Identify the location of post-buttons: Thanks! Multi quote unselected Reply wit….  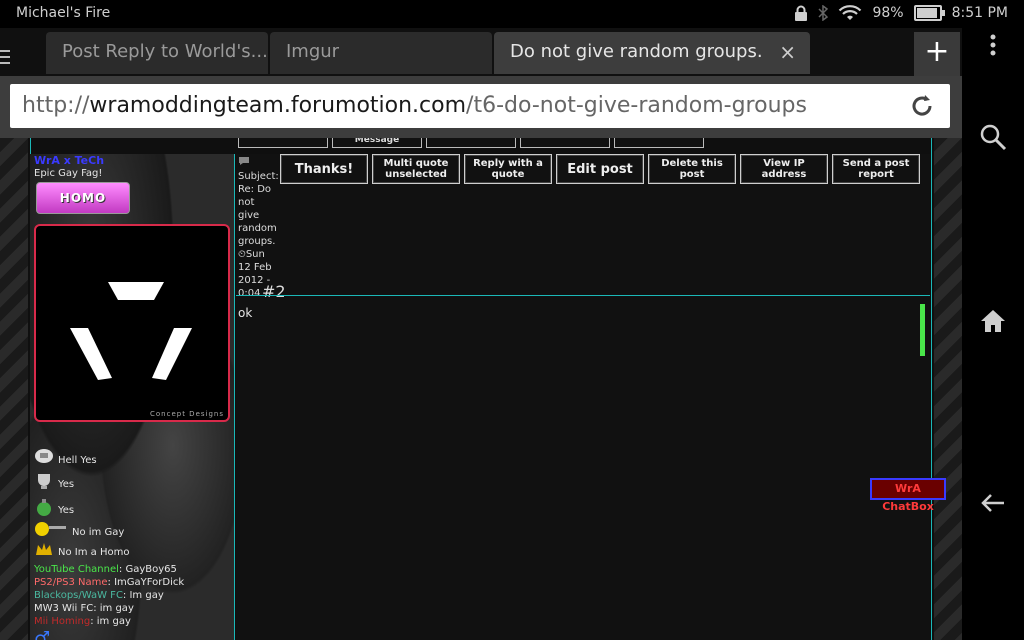
(600, 169).